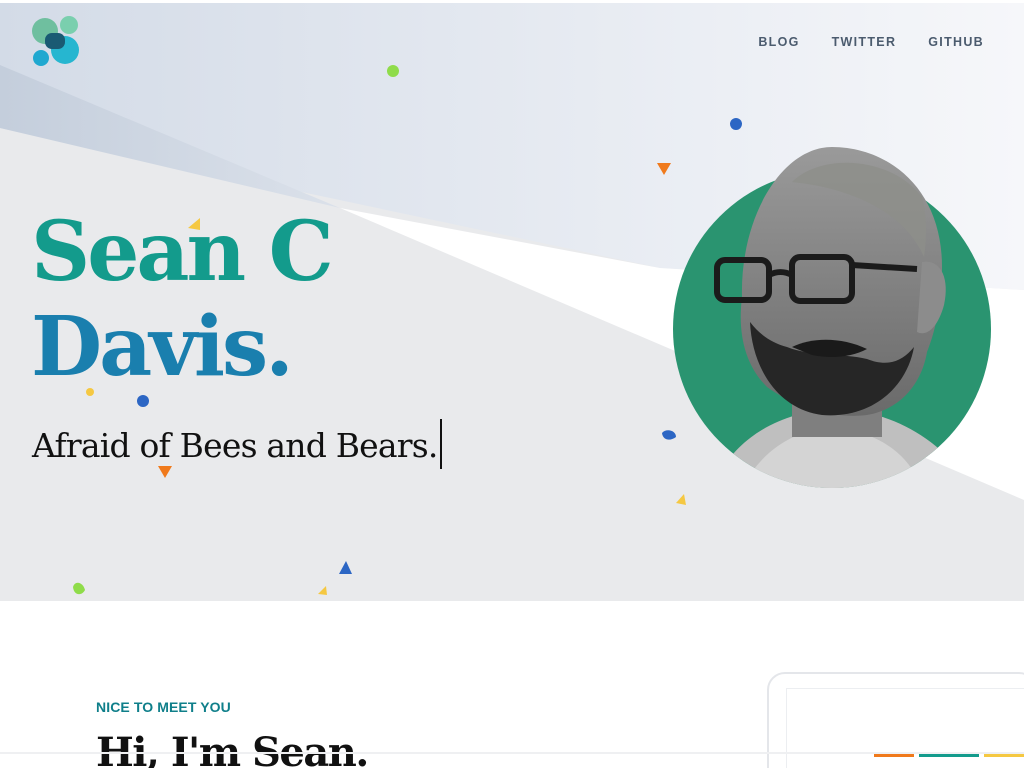 This screenshot has width=1024, height=768. I want to click on hero-title: Sean C Davis., so click(182, 299).